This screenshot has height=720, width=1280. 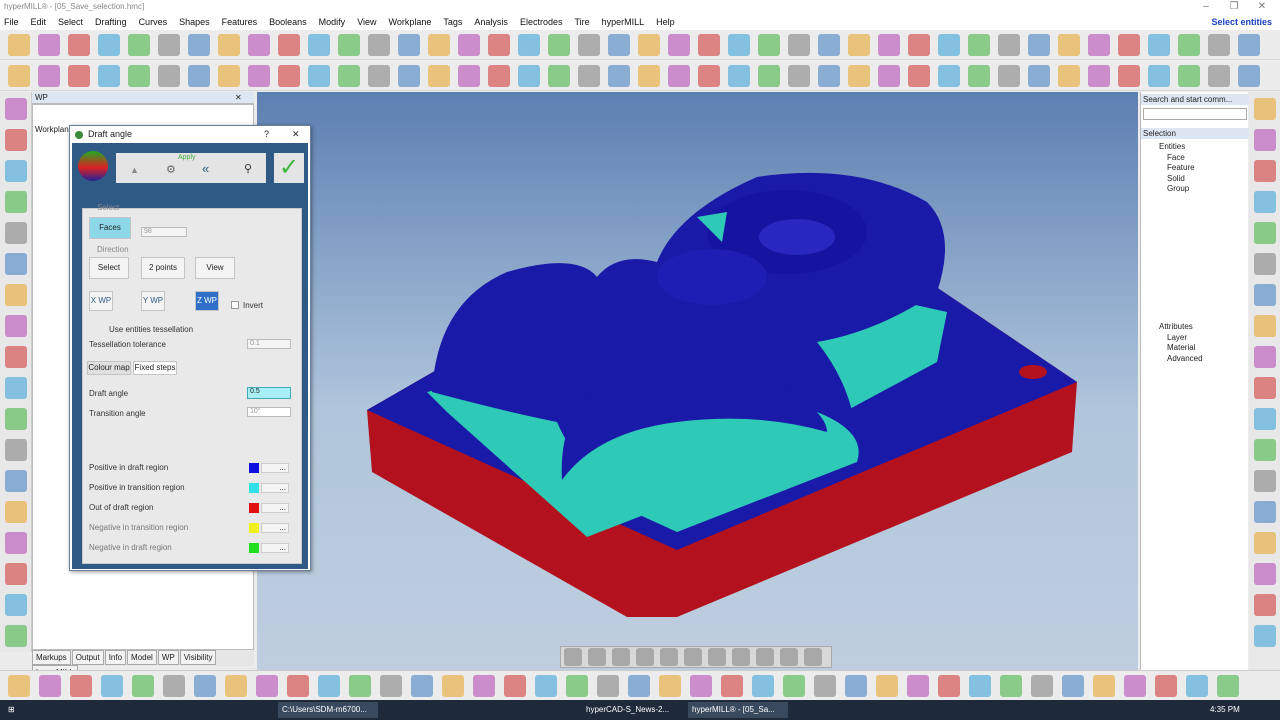 What do you see at coordinates (109, 368) in the screenshot?
I see `tab-colour-map: Colour map` at bounding box center [109, 368].